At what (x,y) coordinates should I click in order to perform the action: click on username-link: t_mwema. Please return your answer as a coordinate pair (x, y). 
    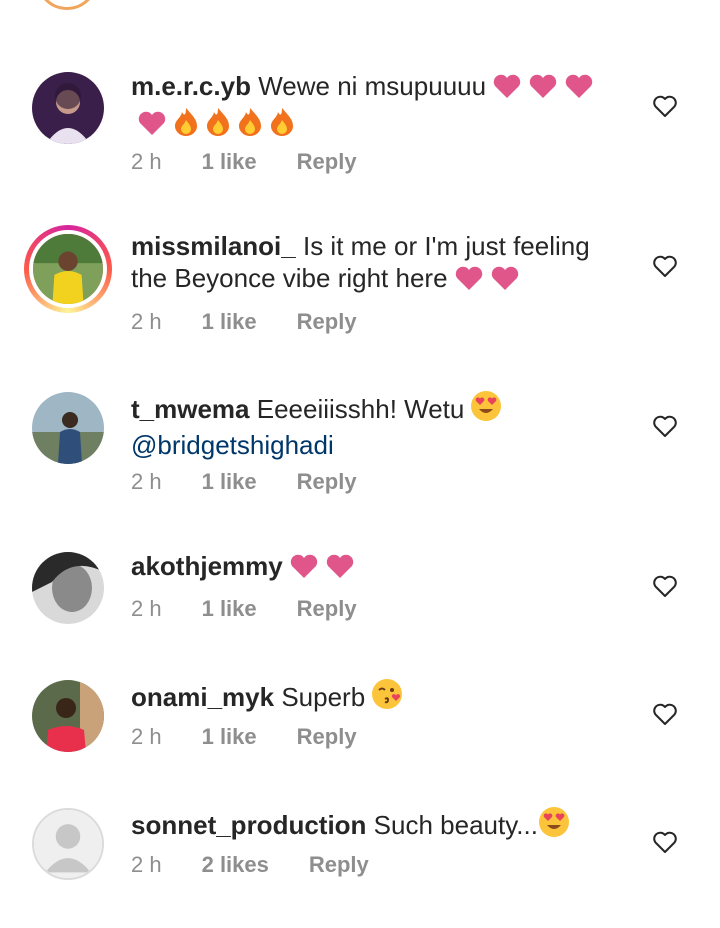
    Looking at the image, I should click on (190, 409).